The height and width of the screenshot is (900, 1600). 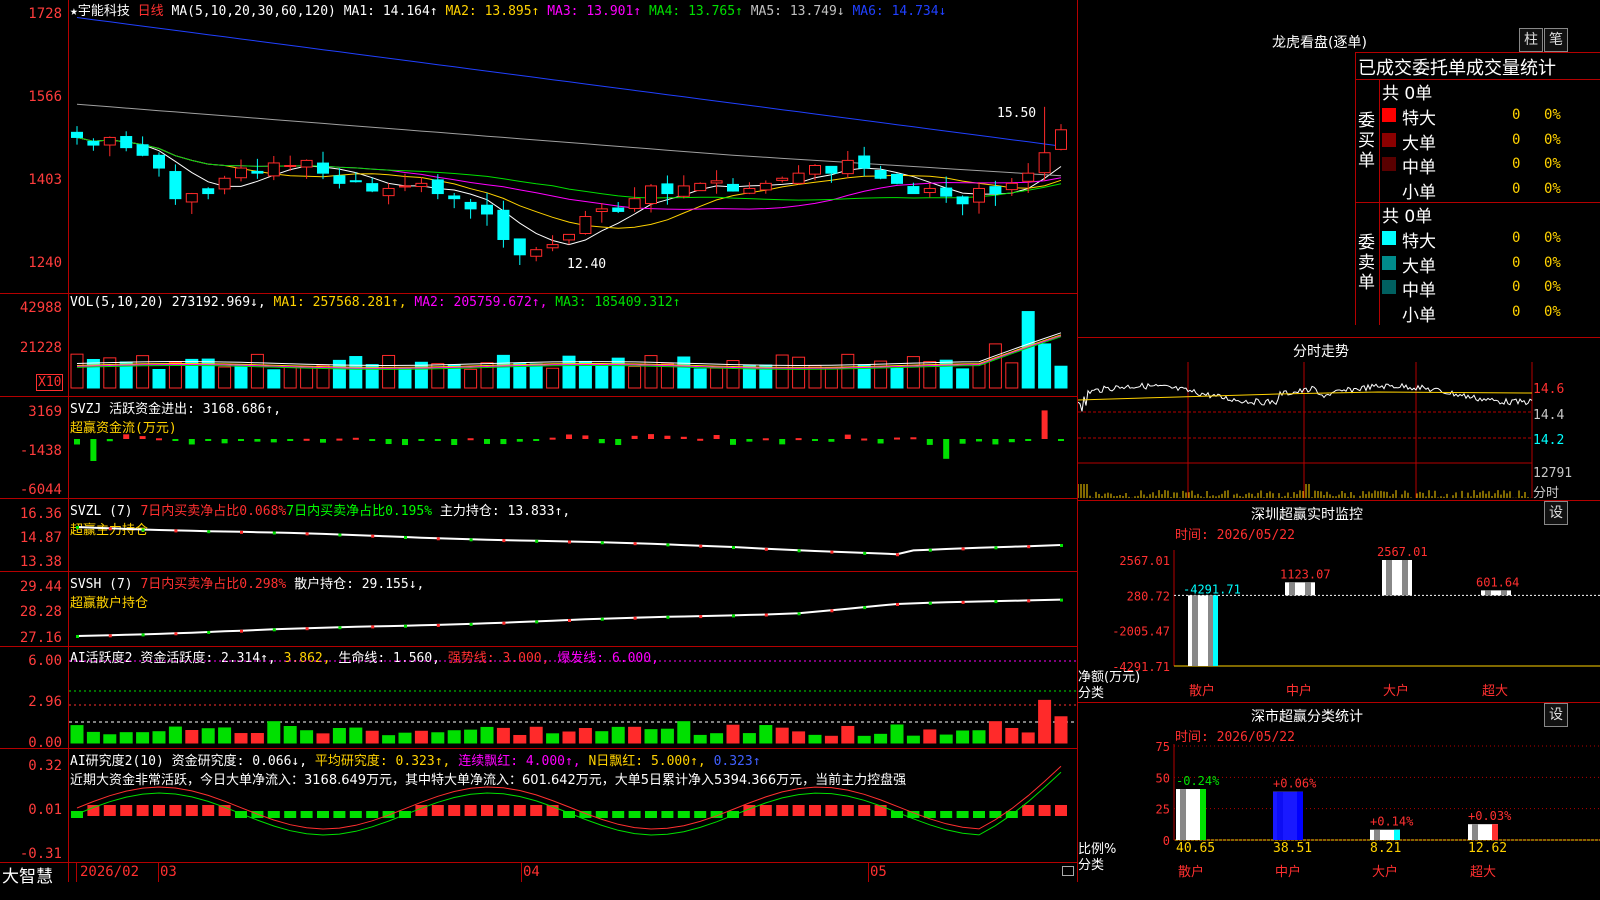 What do you see at coordinates (1016, 113) in the screenshot?
I see `high-price-label: 15.50` at bounding box center [1016, 113].